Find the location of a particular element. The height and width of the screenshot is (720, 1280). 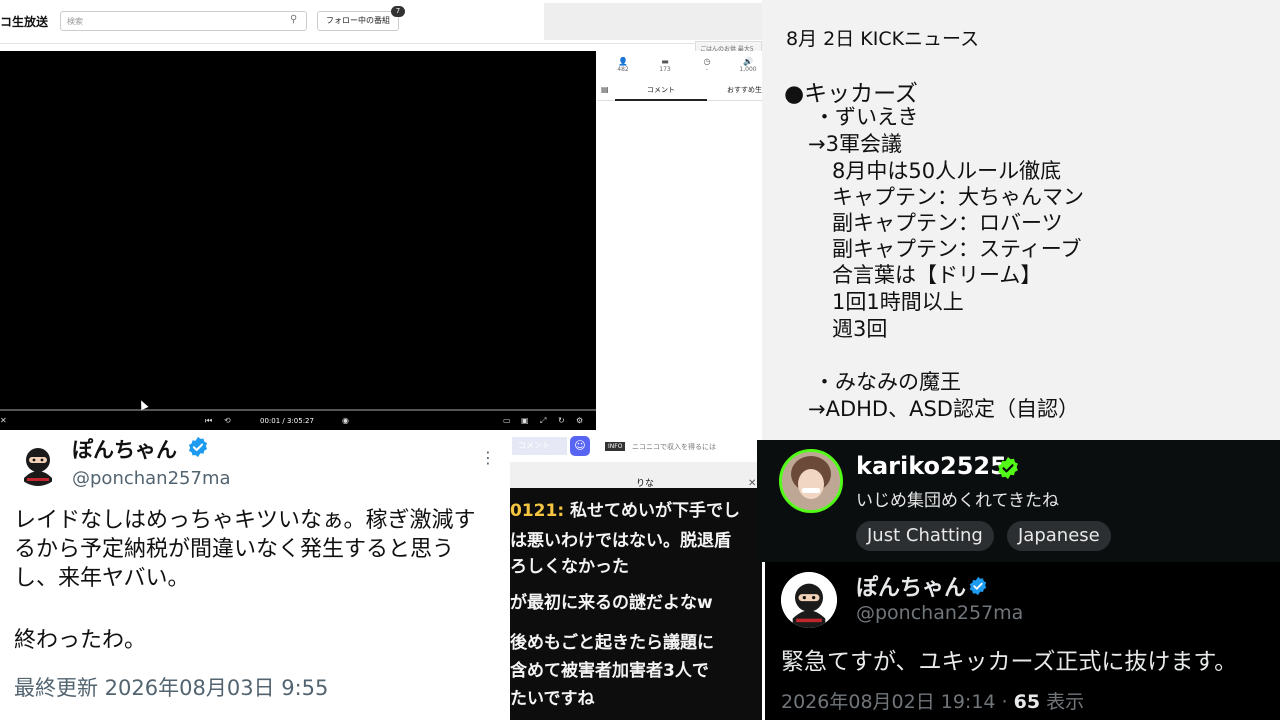

notes-line: 1回1時間以上 is located at coordinates (898, 302).